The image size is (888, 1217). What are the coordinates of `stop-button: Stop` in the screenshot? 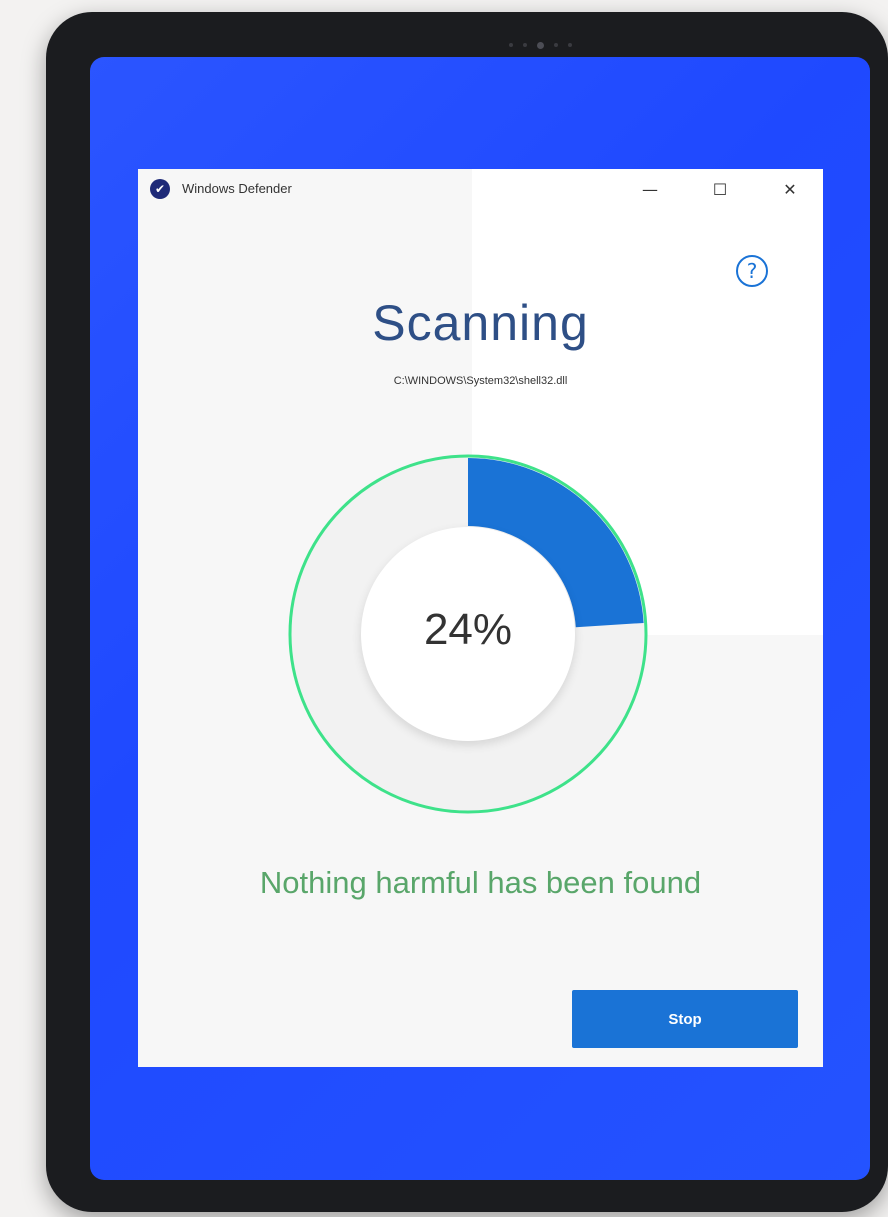 It's located at (685, 1019).